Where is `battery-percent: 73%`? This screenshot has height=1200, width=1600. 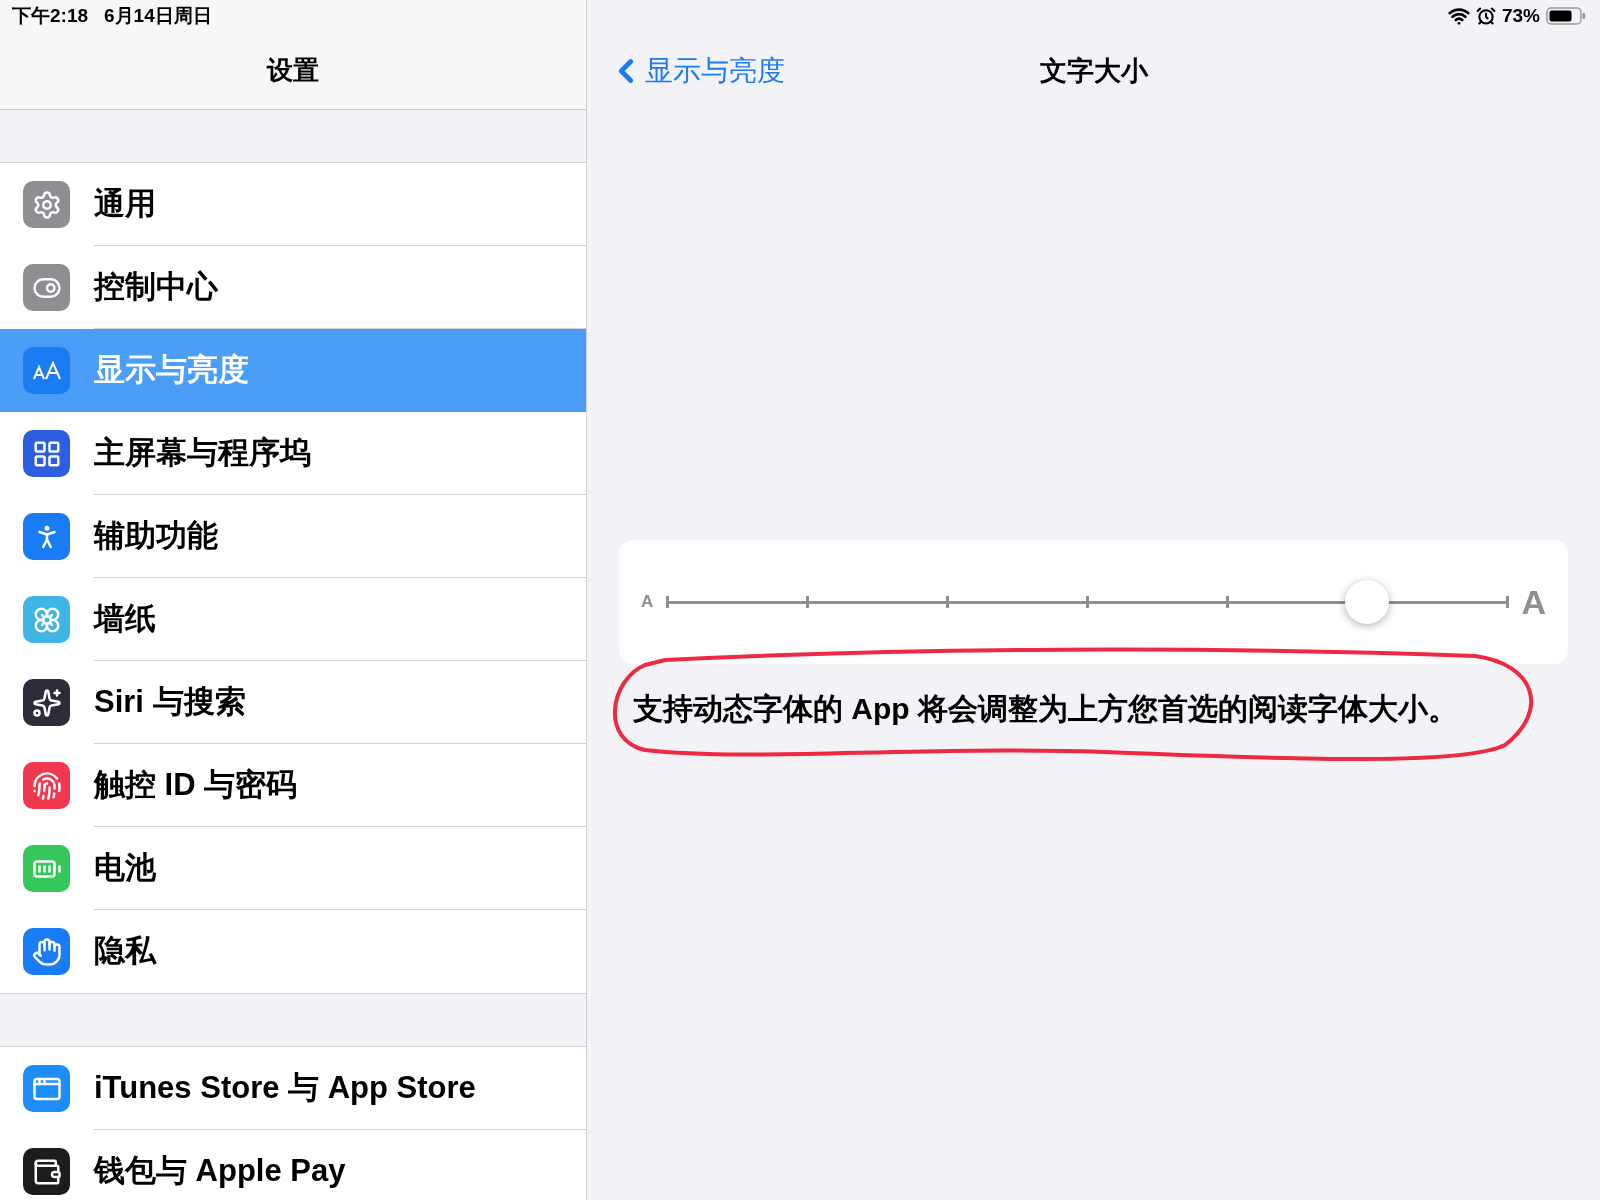
battery-percent: 73% is located at coordinates (1520, 15).